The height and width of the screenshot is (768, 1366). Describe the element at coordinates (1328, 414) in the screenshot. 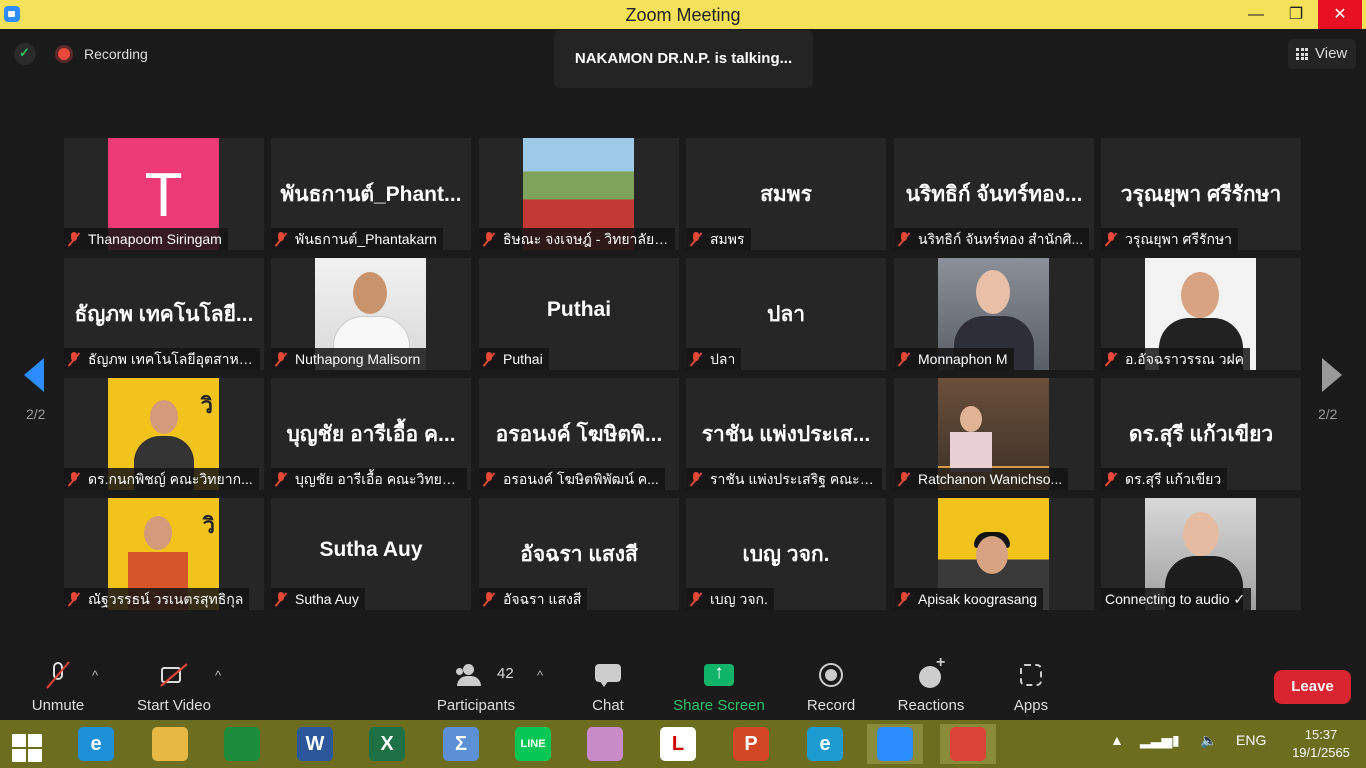

I see `page-indicator-right: 2/2` at that location.